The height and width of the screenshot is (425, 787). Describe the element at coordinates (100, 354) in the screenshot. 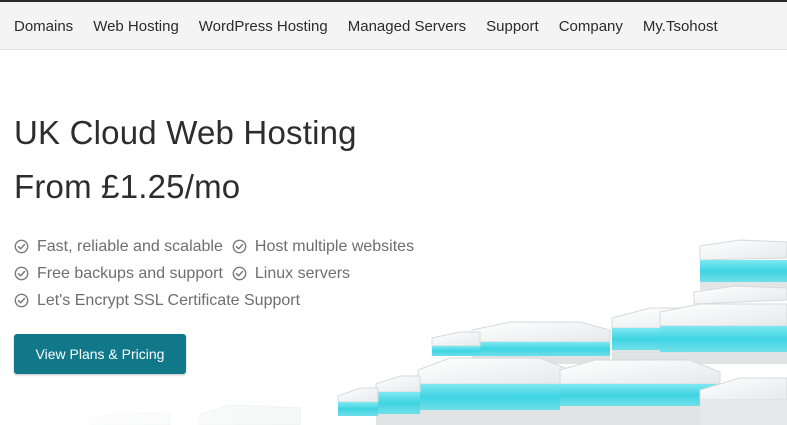

I see `view-plans-button: View Plans & Pricing` at that location.